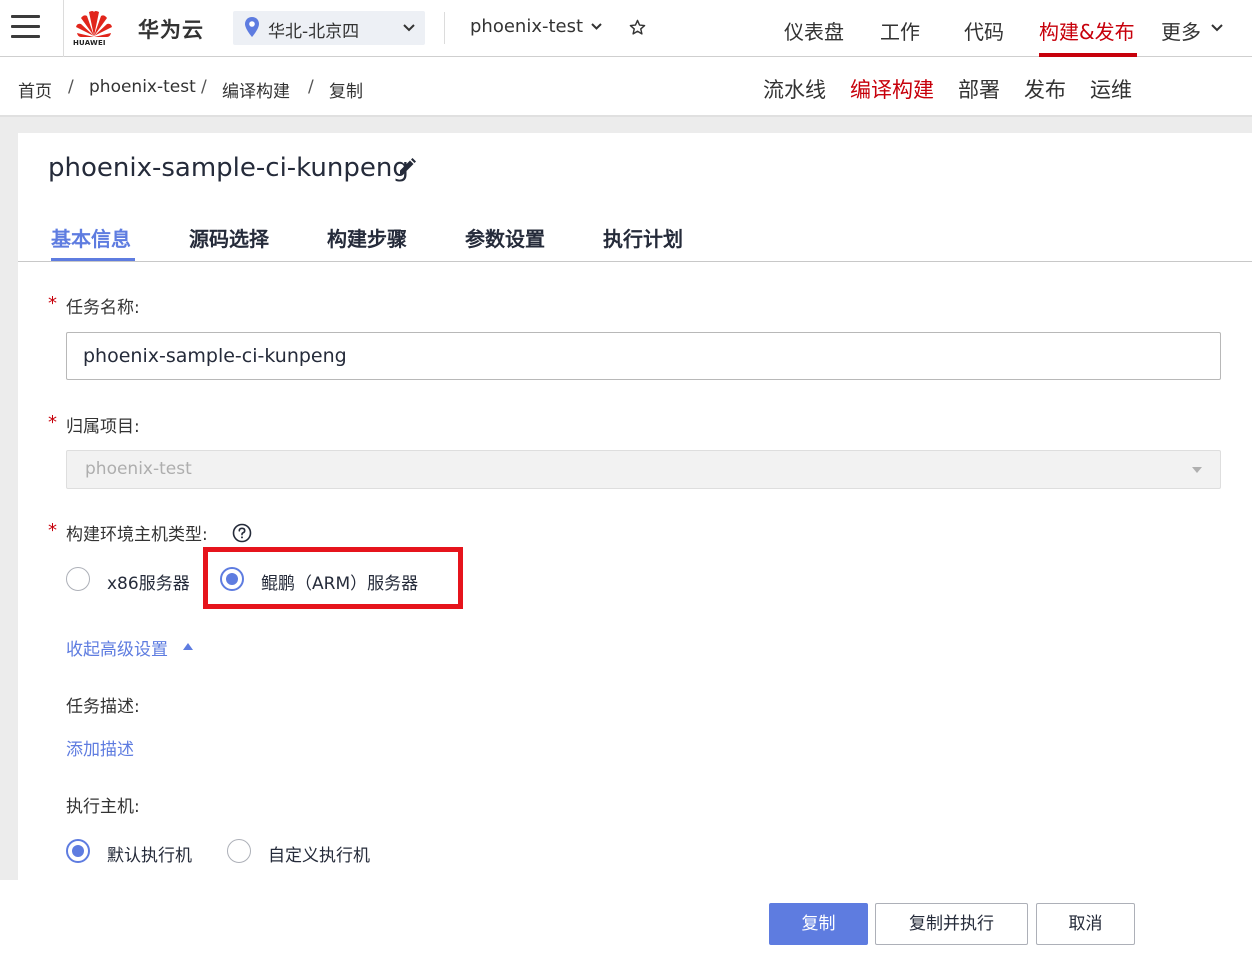 Image resolution: width=1252 pixels, height=957 pixels. I want to click on subnav-build: 编译构建, so click(892, 89).